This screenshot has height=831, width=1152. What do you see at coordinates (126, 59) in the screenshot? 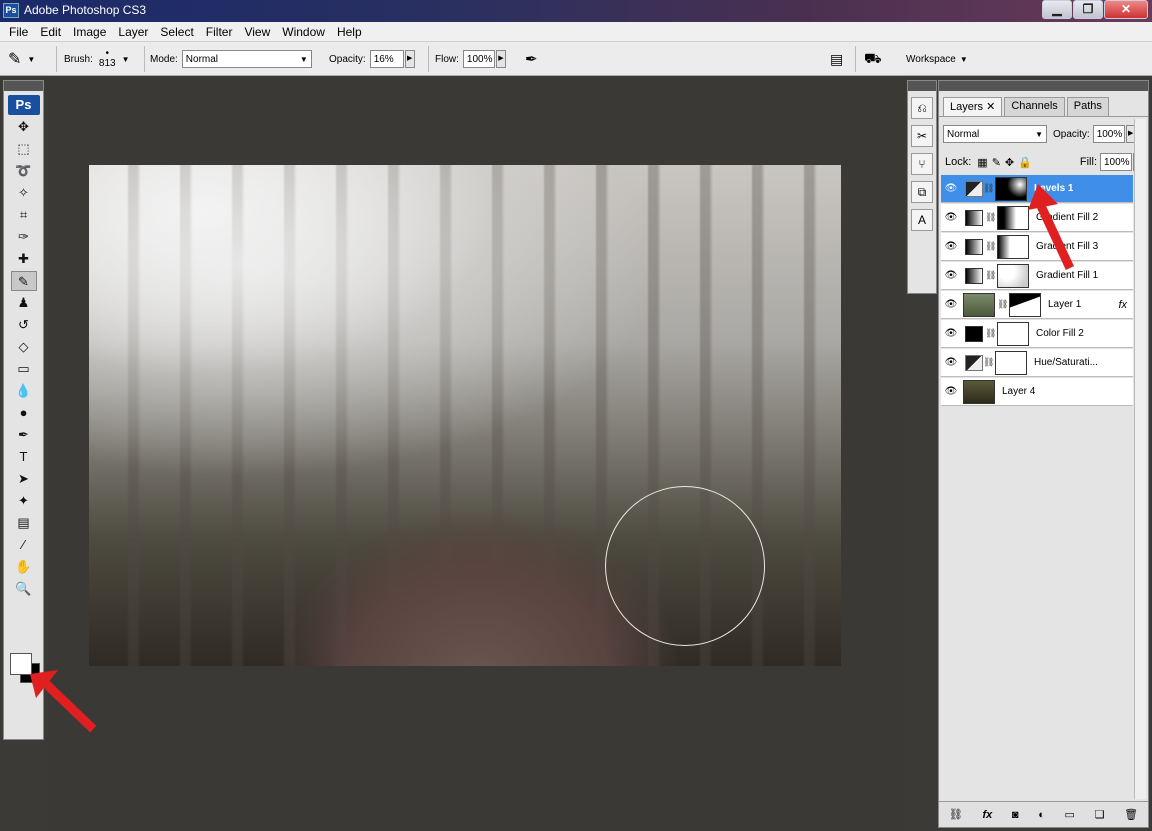
I see `chevron-down-icon: ▼` at bounding box center [126, 59].